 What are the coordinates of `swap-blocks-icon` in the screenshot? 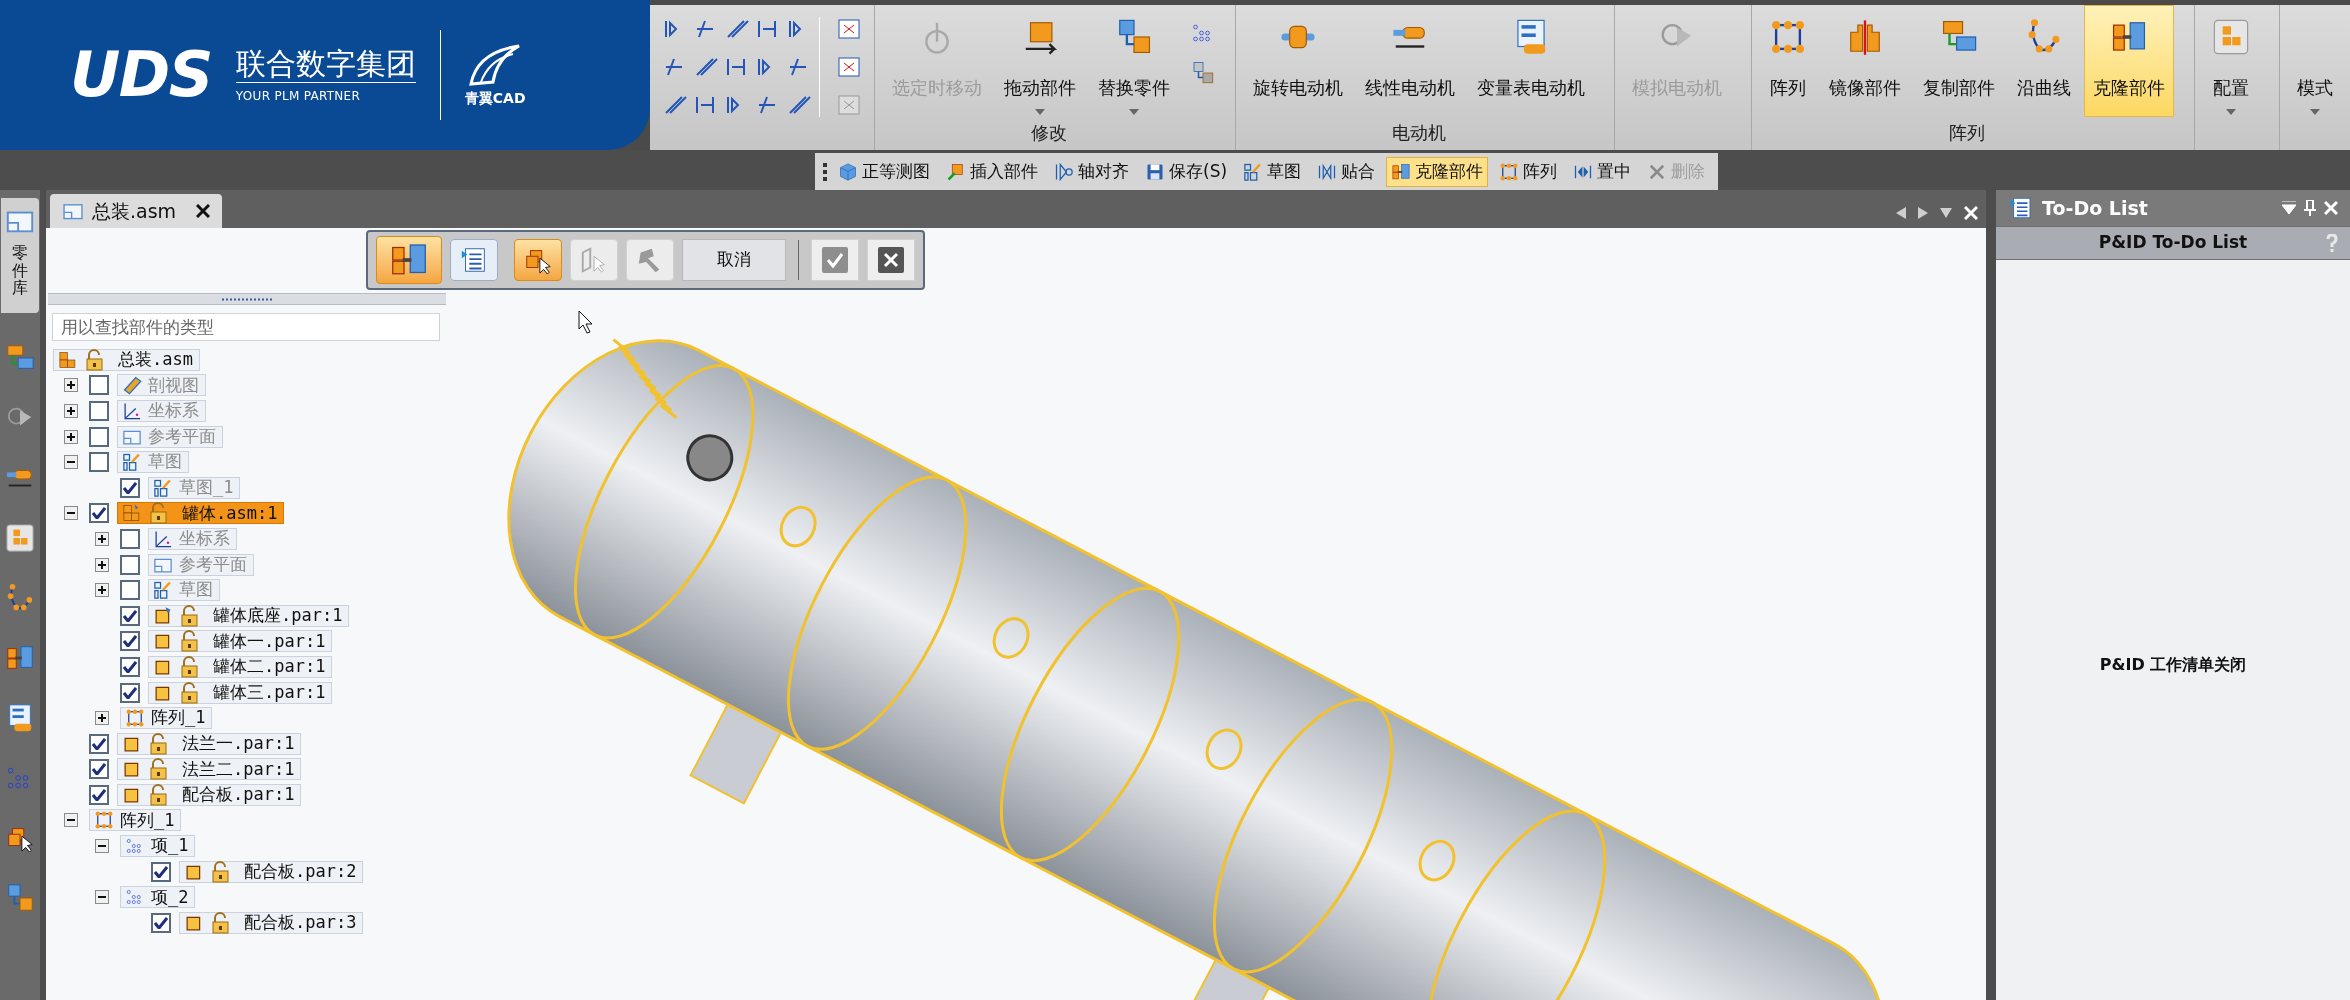 It's located at (1203, 73).